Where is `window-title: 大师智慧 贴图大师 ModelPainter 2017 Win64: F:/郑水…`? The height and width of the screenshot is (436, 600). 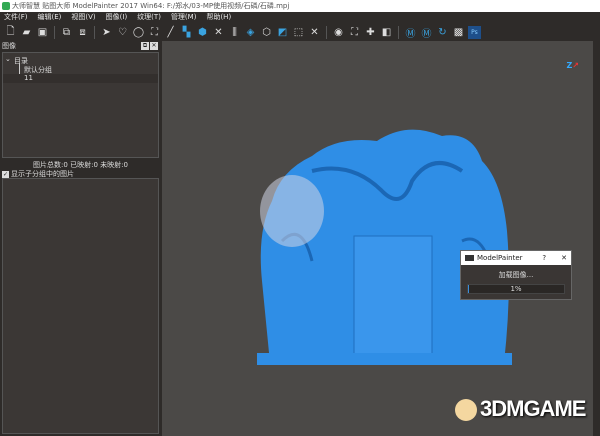
window-title: 大师智慧 贴图大师 ModelPainter 2017 Win64: F:/郑水… is located at coordinates (151, 6).